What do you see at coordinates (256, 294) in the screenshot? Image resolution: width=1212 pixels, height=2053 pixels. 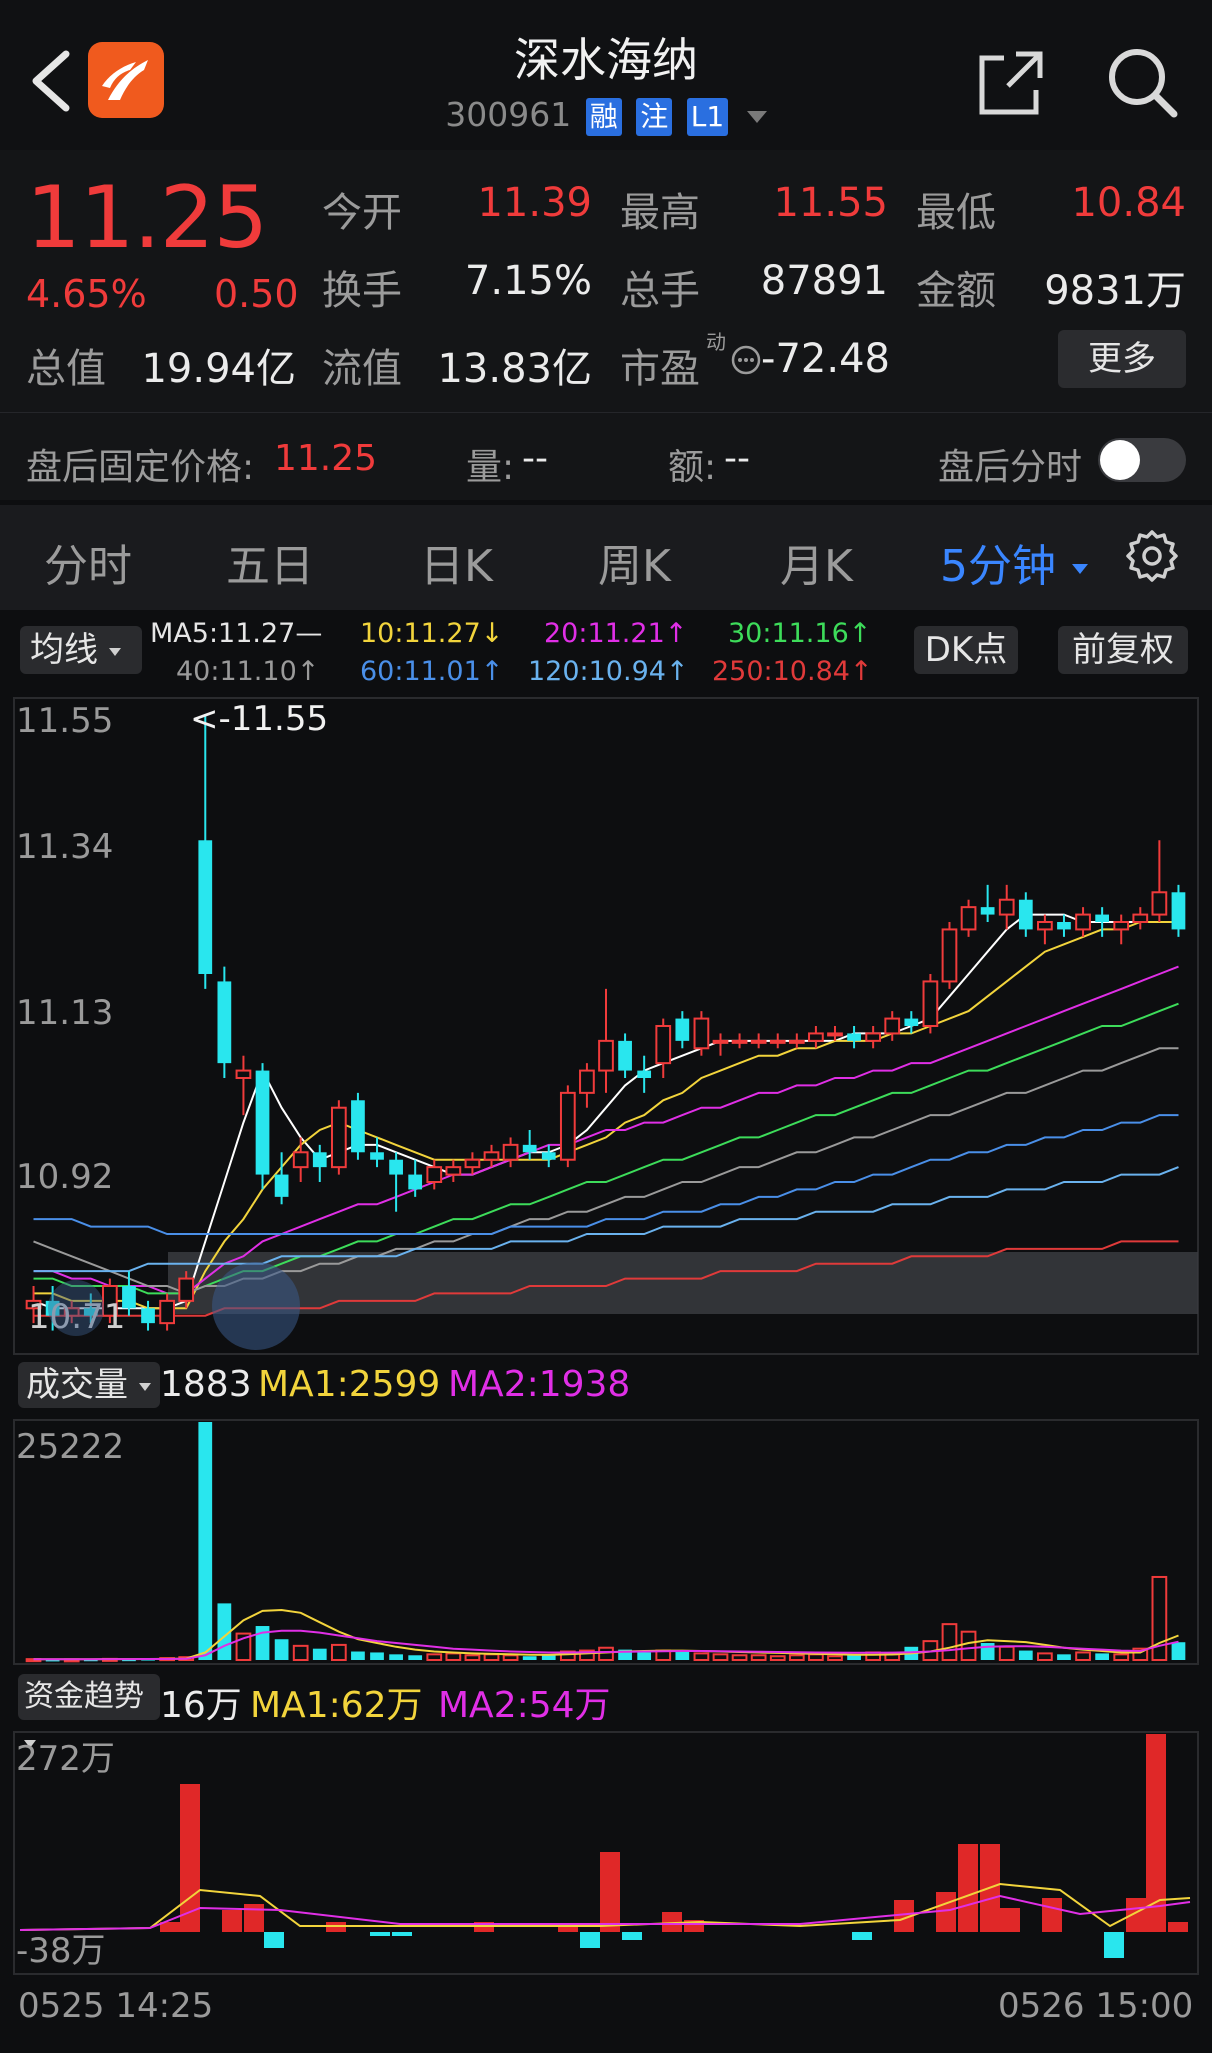 I see `change-amount: 0.50` at bounding box center [256, 294].